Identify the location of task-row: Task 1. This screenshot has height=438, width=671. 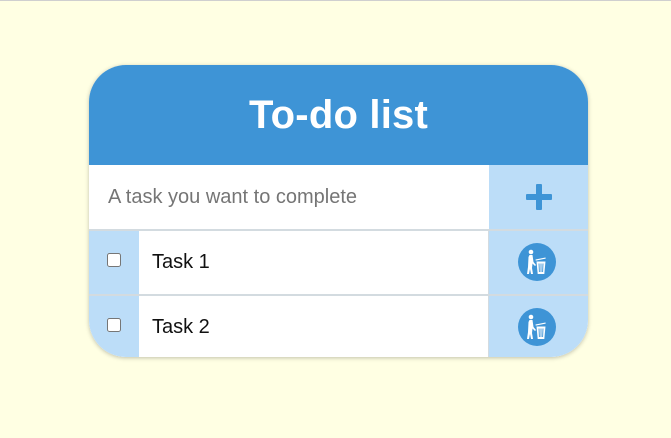
(338, 261).